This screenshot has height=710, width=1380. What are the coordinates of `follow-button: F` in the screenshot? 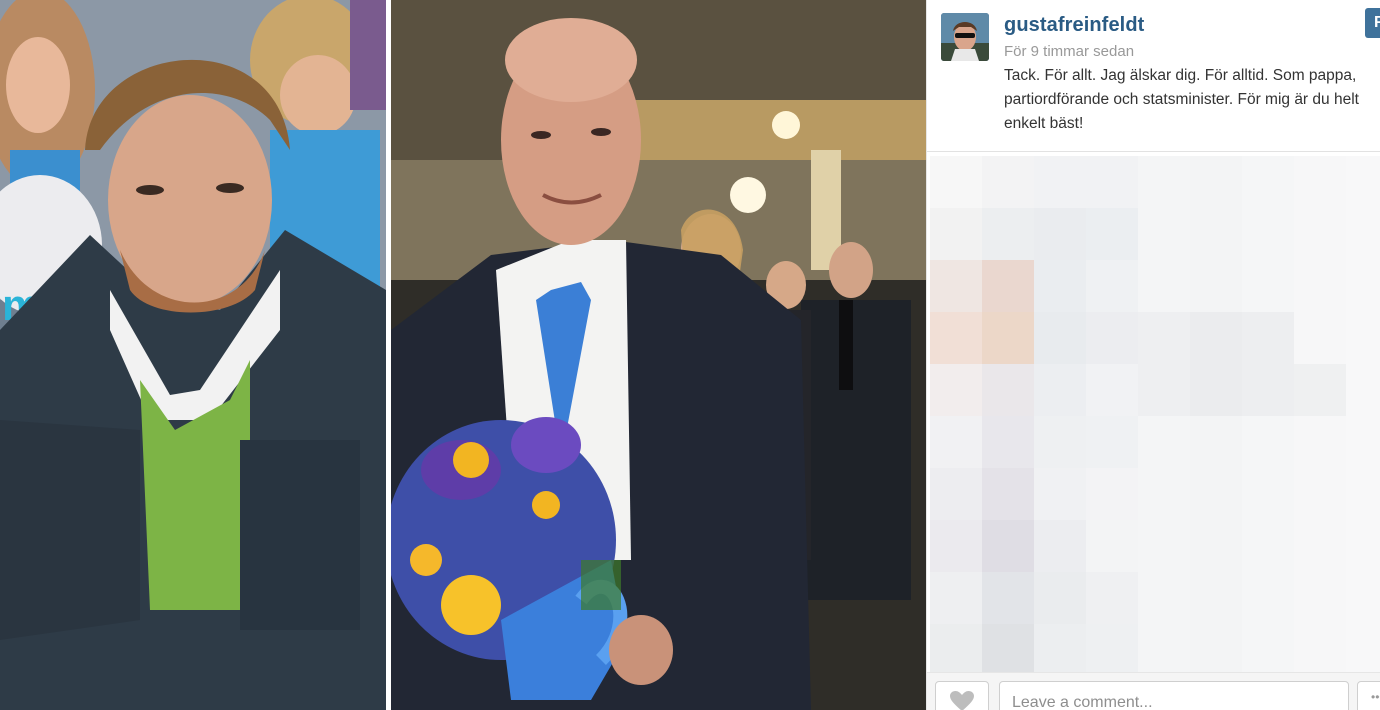 It's located at (1372, 23).